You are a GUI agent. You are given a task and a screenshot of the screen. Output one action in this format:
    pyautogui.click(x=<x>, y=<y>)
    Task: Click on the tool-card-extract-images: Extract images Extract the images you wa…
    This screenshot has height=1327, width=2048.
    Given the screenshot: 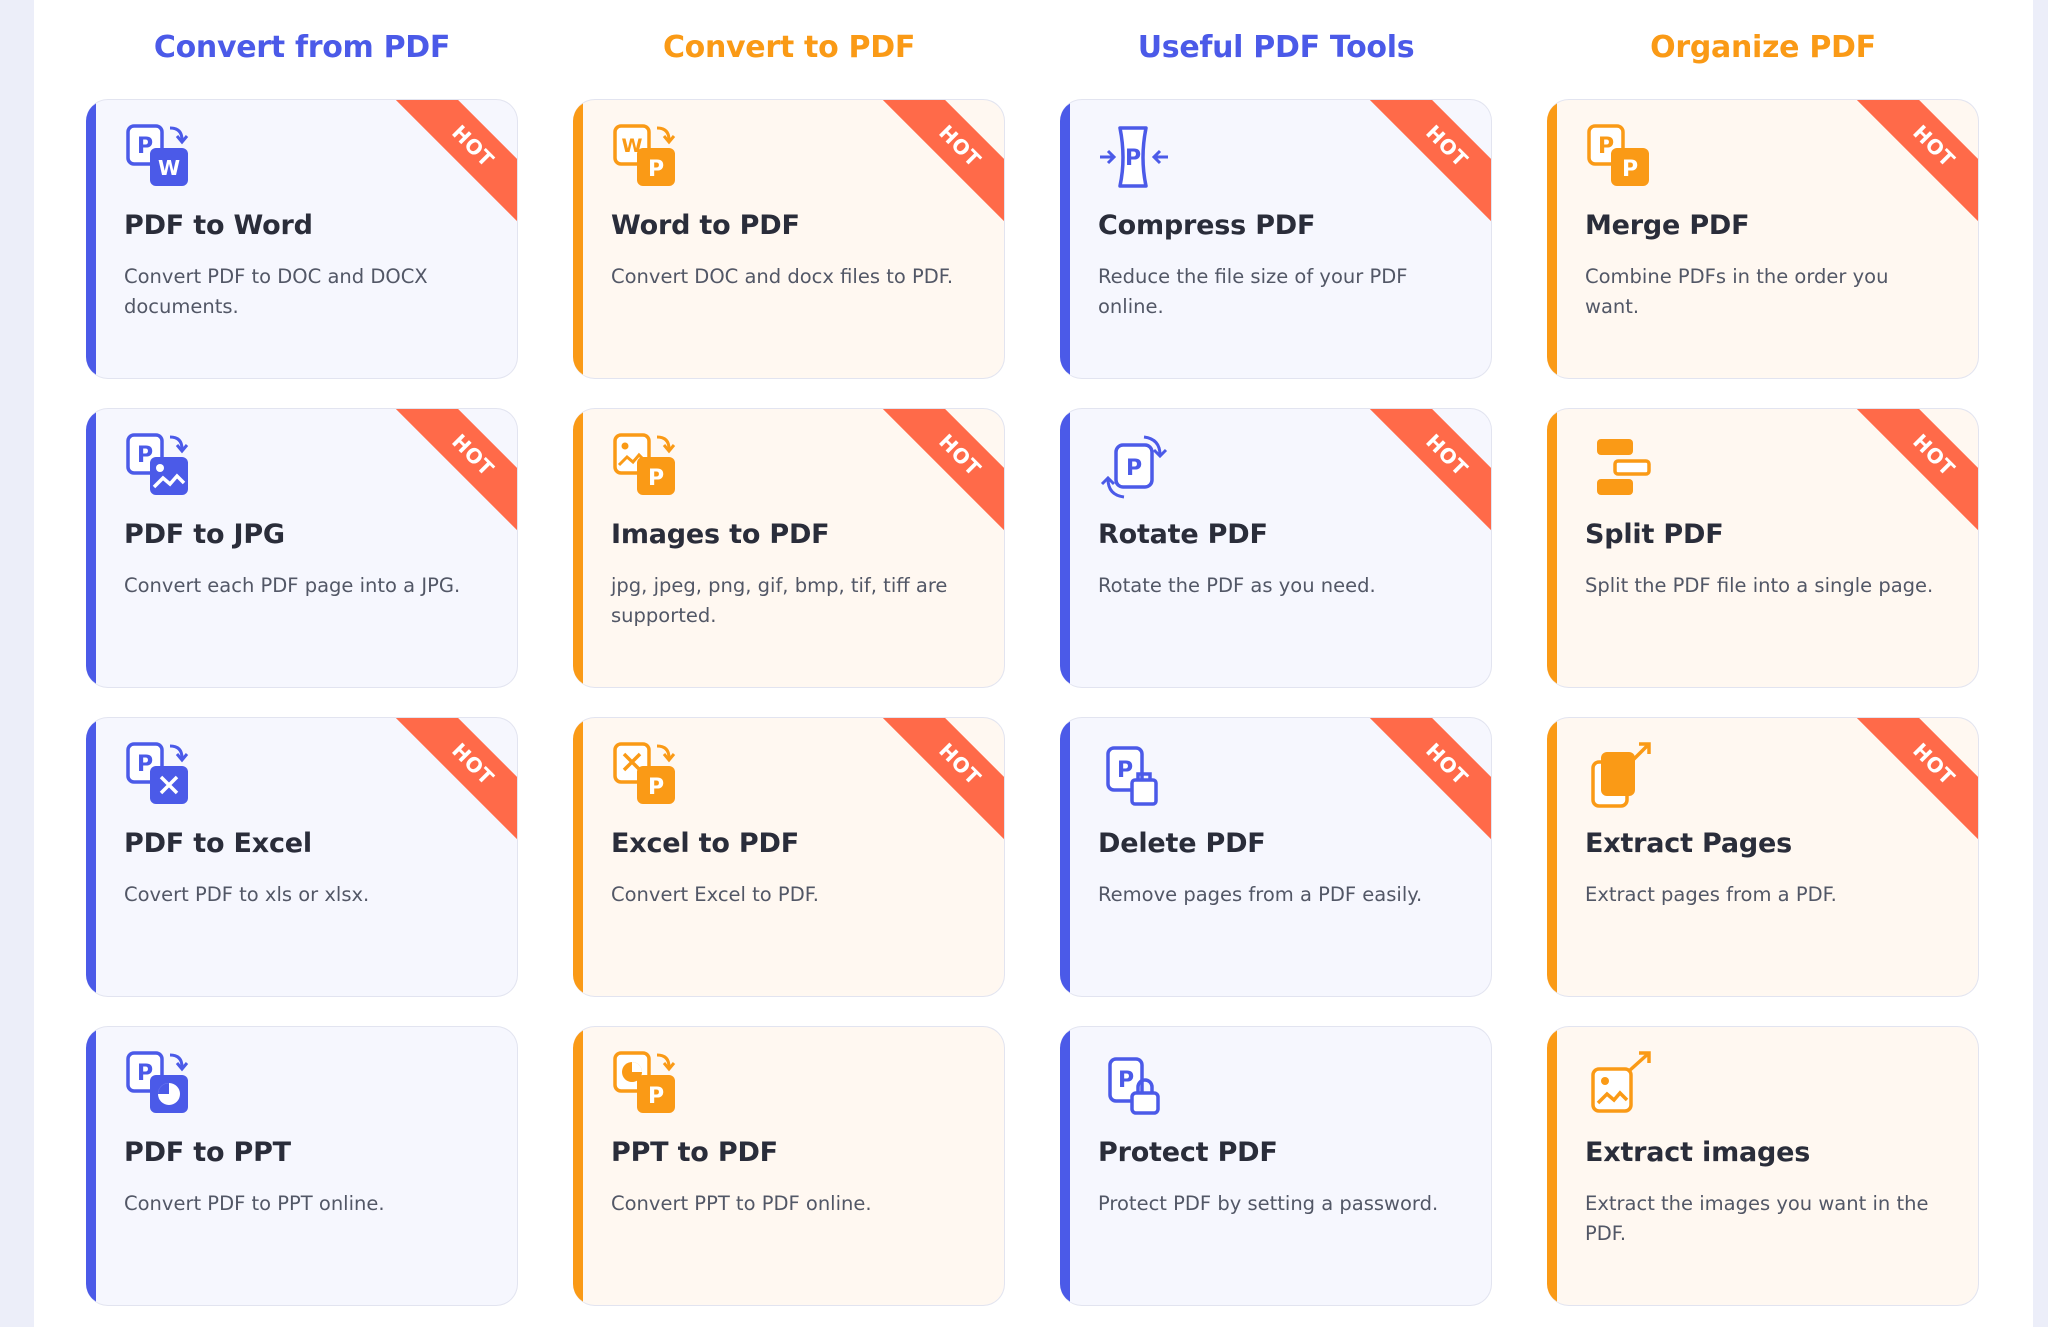 What is the action you would take?
    pyautogui.click(x=1763, y=1166)
    